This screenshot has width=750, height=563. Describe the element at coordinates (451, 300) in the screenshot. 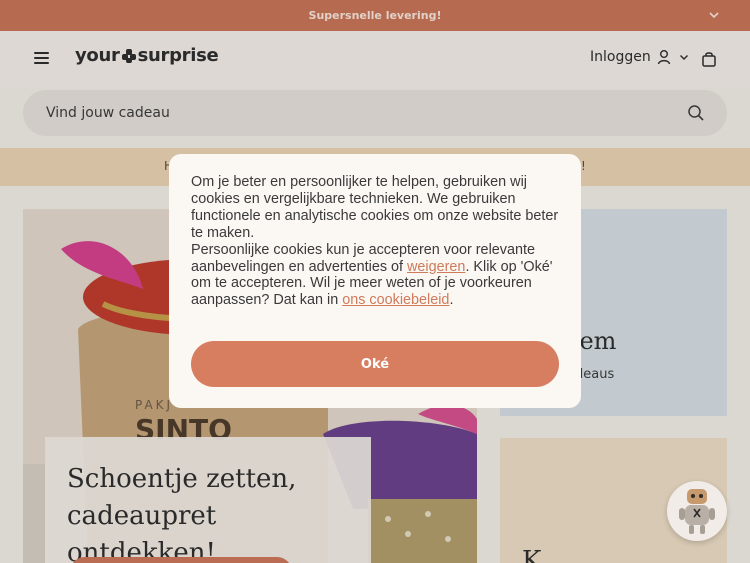

I see `cookie-text-2c: .` at that location.